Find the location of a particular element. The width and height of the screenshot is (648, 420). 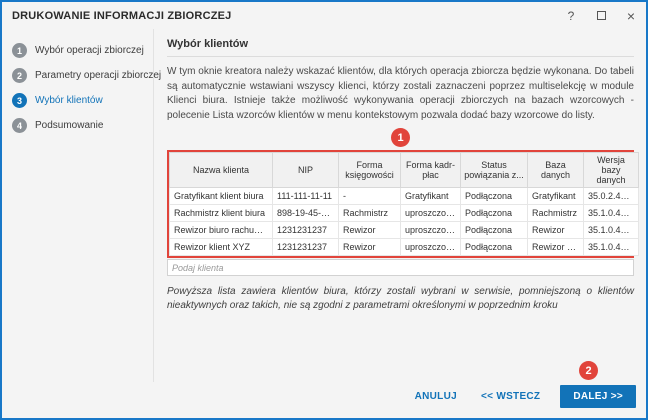

maximize-glyph is located at coordinates (601, 15).